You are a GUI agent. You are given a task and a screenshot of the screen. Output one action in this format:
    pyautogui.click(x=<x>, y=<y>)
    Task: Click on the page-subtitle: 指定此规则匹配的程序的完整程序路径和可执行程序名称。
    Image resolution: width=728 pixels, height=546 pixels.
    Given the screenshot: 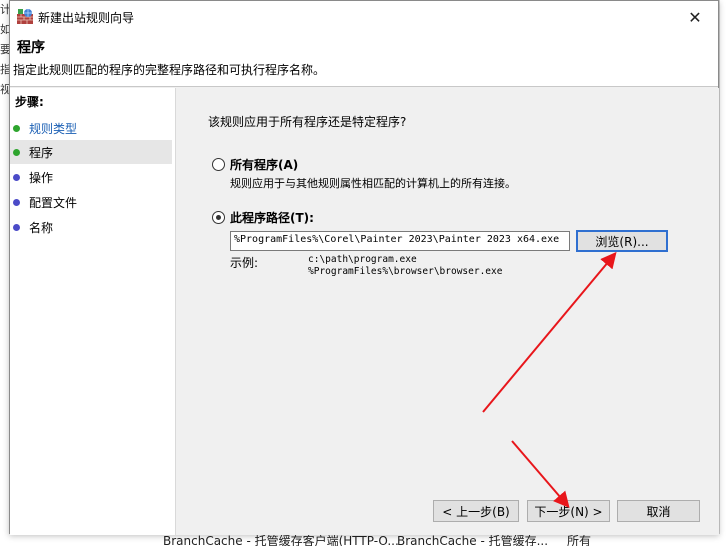 What is the action you would take?
    pyautogui.click(x=169, y=70)
    